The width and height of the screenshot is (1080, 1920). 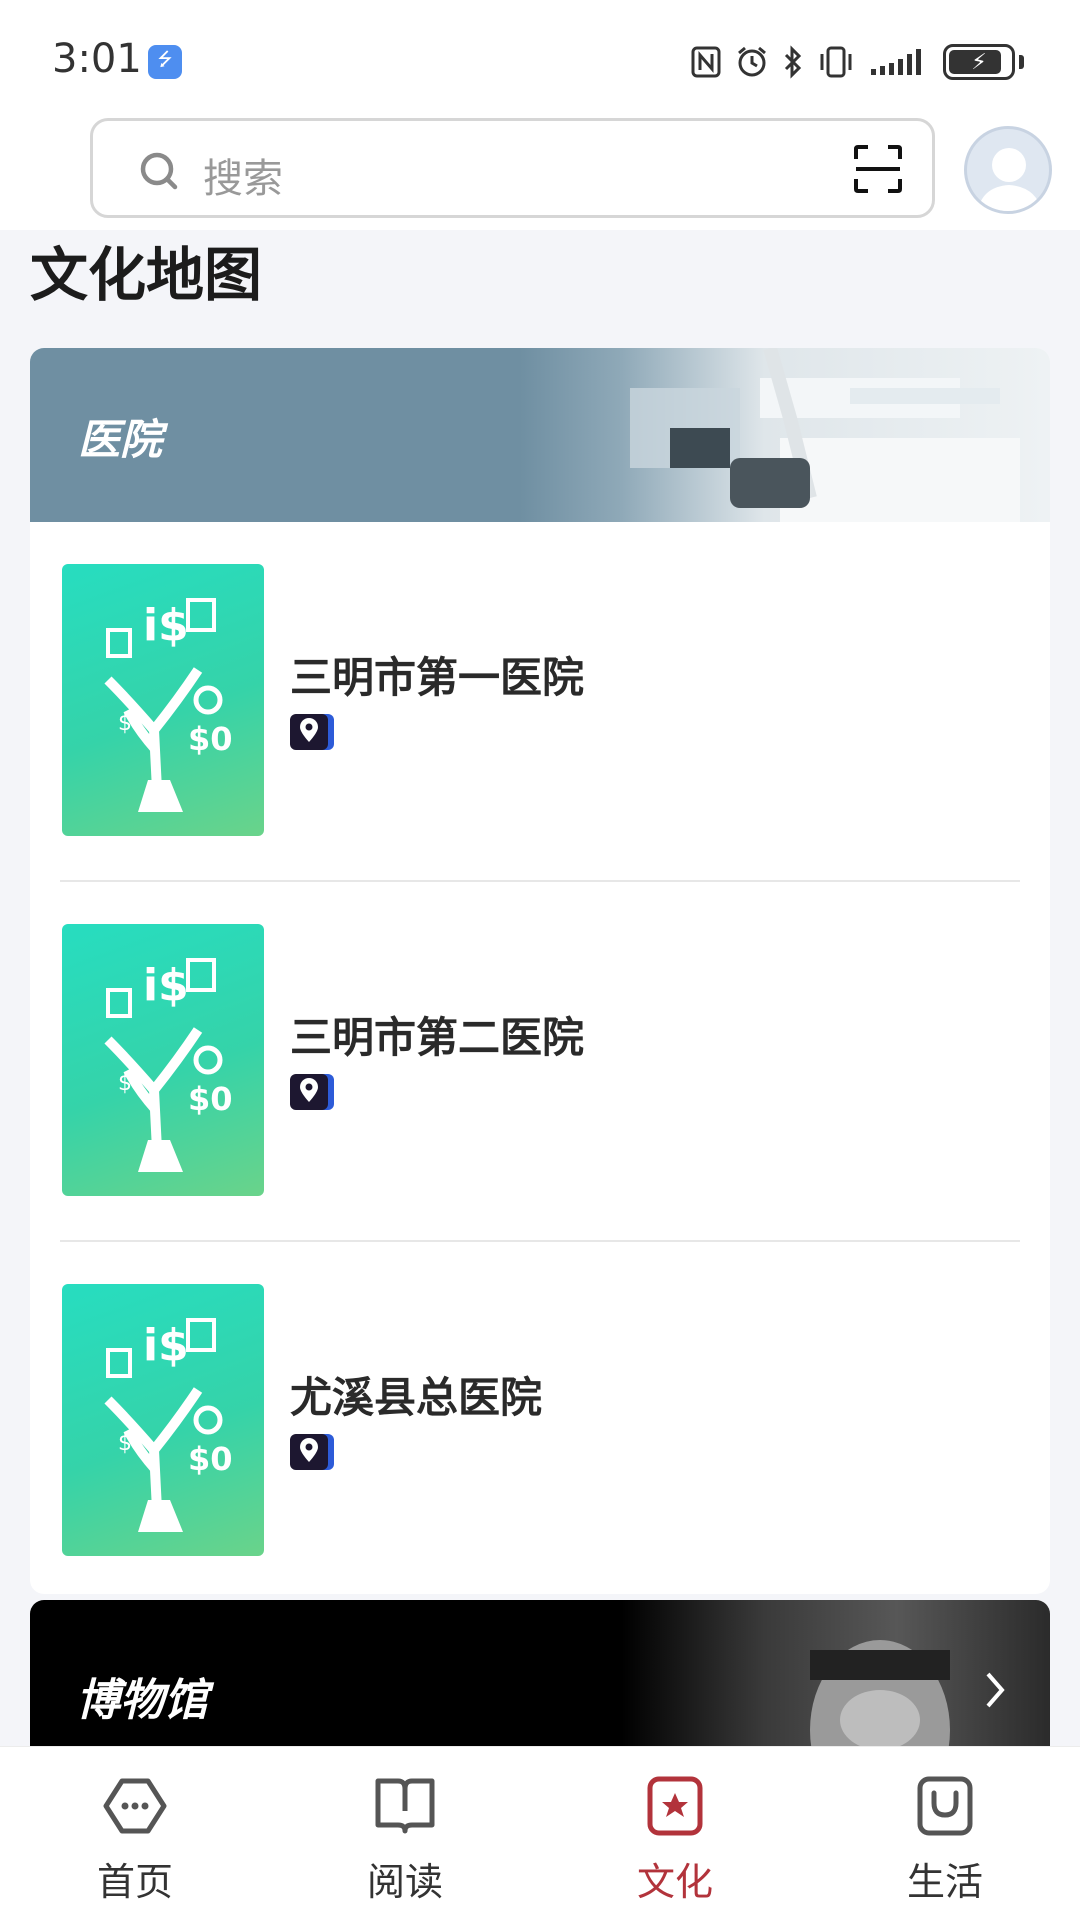 I want to click on bluetooth-icon, so click(x=793, y=62).